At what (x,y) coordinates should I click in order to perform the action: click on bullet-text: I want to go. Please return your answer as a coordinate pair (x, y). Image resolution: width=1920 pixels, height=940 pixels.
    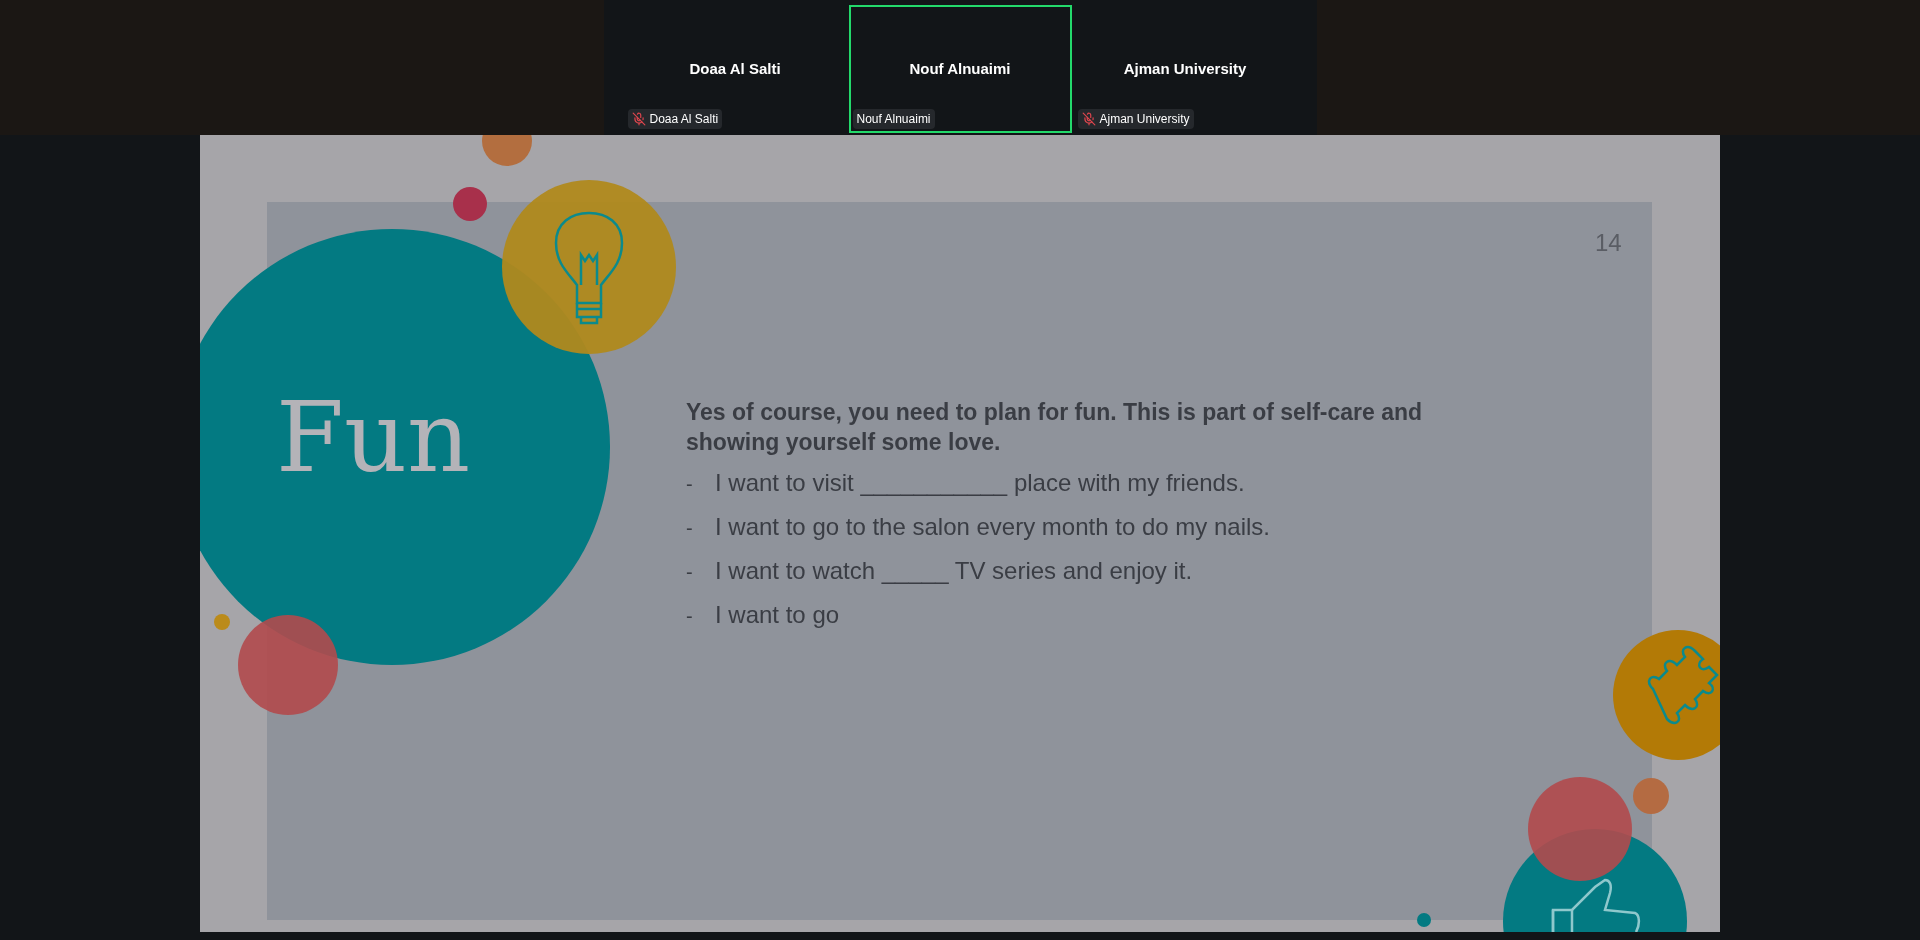
    Looking at the image, I should click on (777, 615).